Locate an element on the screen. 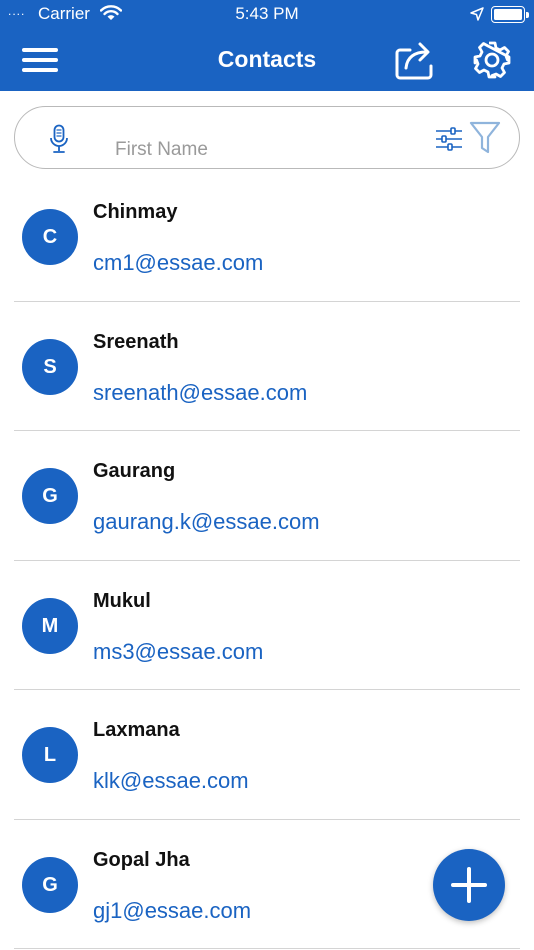 The image size is (534, 950). contact-email: gj1@essae.com is located at coordinates (172, 911).